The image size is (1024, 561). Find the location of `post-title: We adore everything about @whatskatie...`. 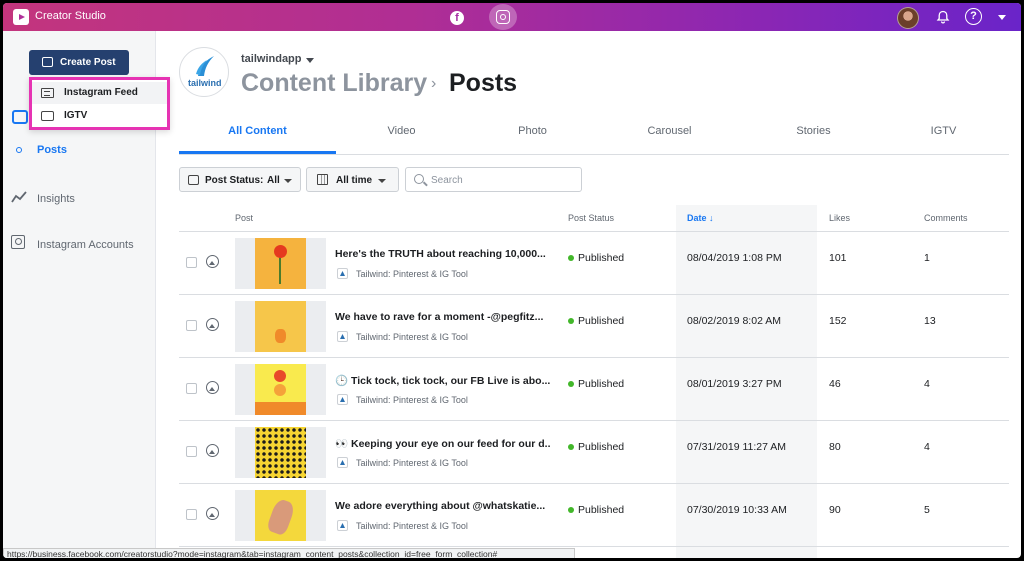

post-title: We adore everything about @whatskatie... is located at coordinates (442, 506).